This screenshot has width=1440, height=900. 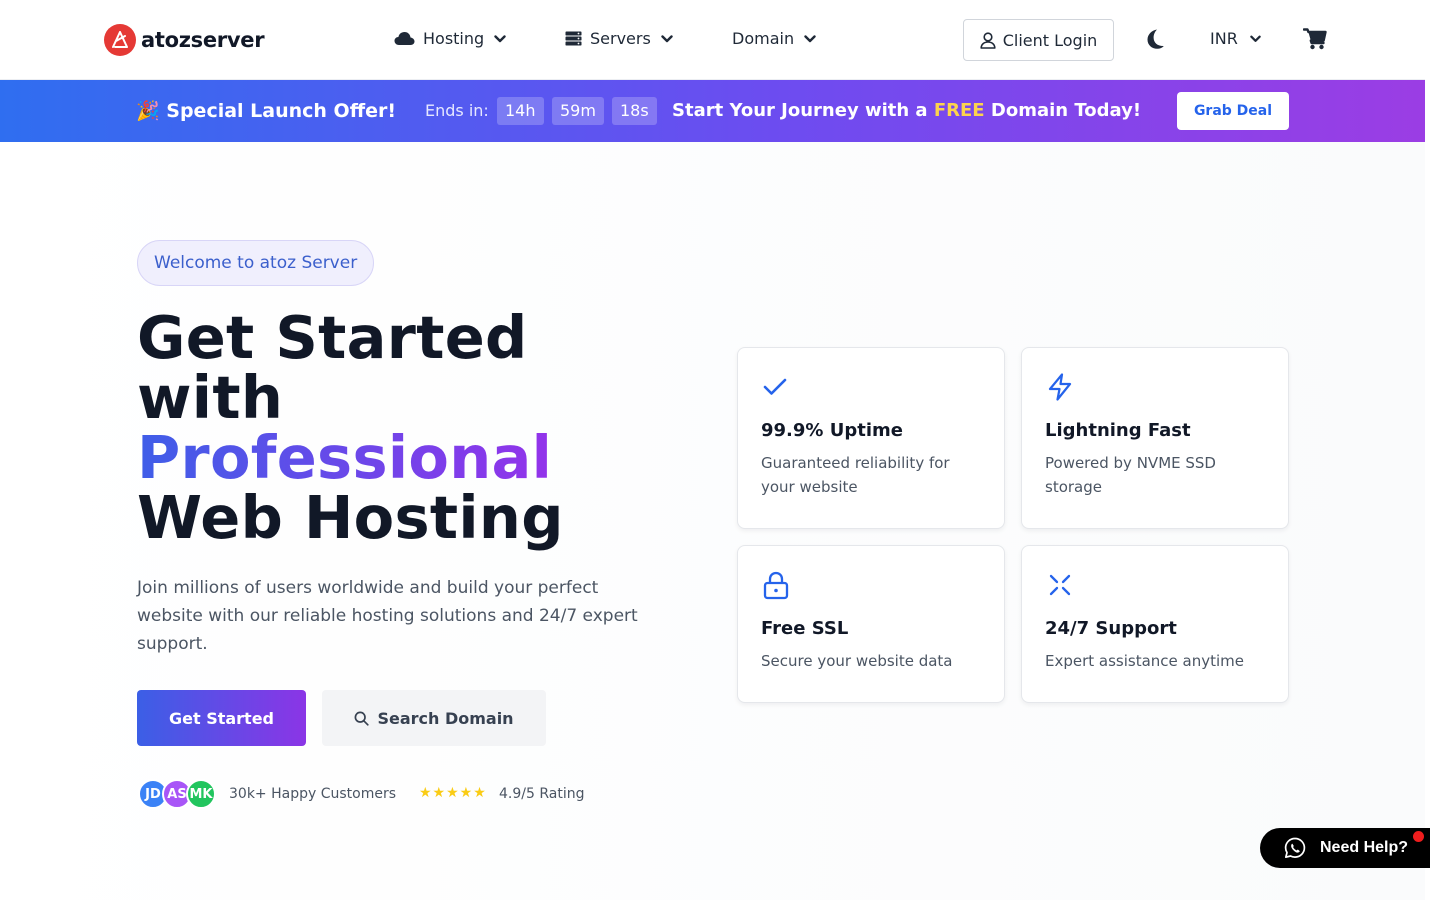 What do you see at coordinates (1118, 430) in the screenshot?
I see `feature-title: Lightning Fast` at bounding box center [1118, 430].